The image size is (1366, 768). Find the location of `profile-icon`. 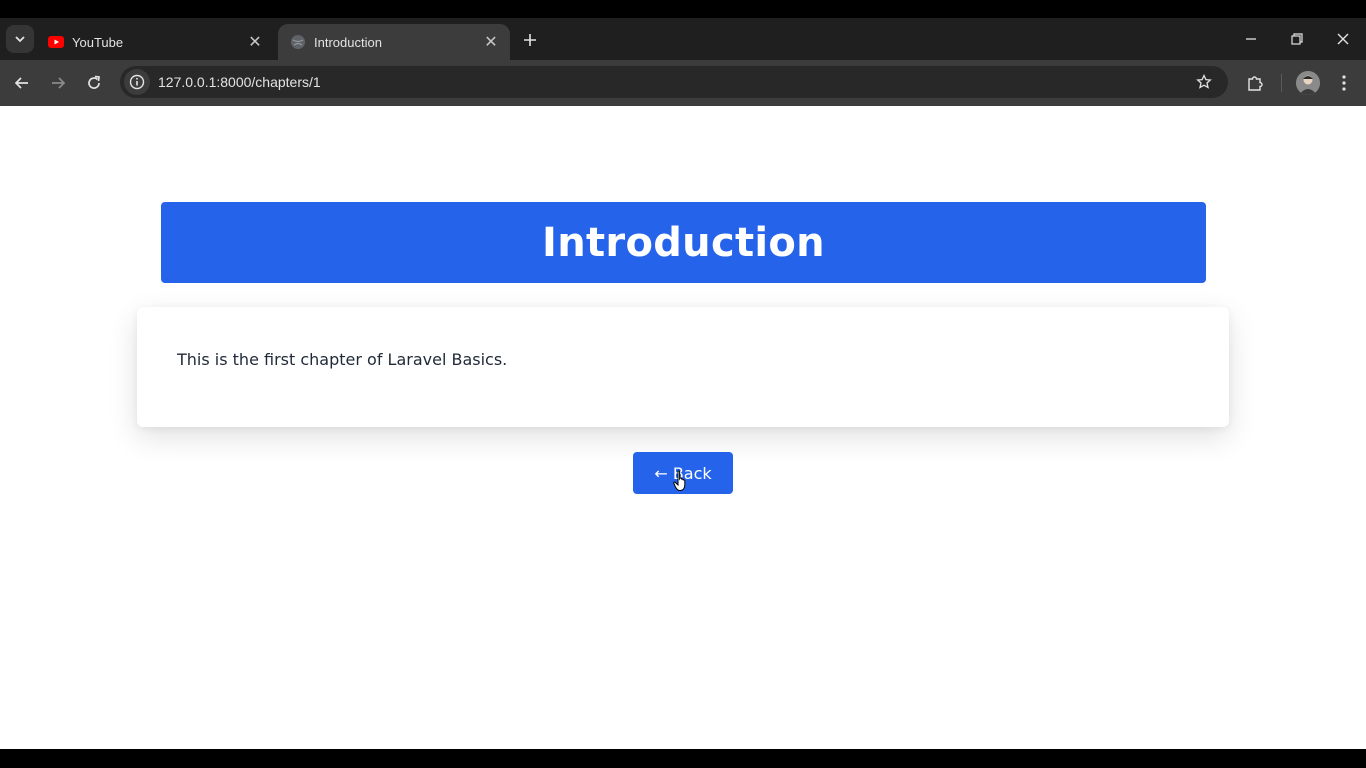

profile-icon is located at coordinates (1308, 83).